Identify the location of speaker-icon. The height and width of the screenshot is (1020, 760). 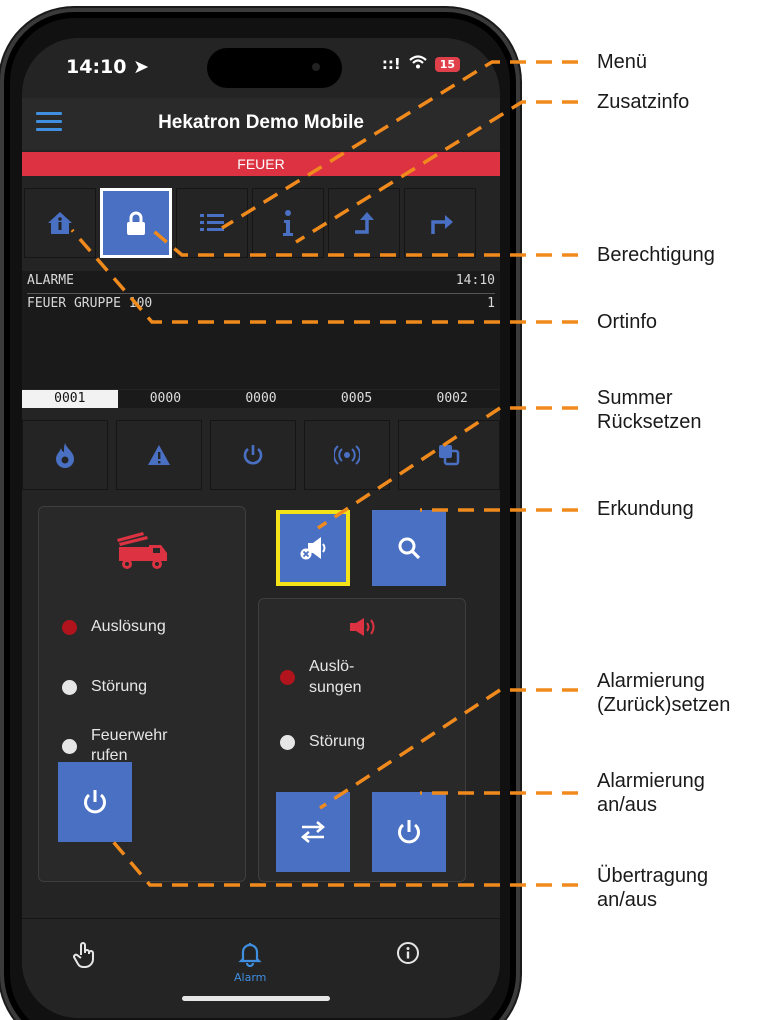
(362, 627).